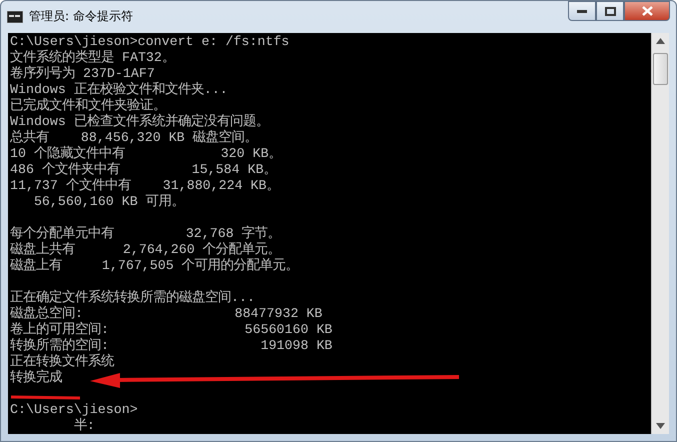  I want to click on close-icon, so click(647, 11).